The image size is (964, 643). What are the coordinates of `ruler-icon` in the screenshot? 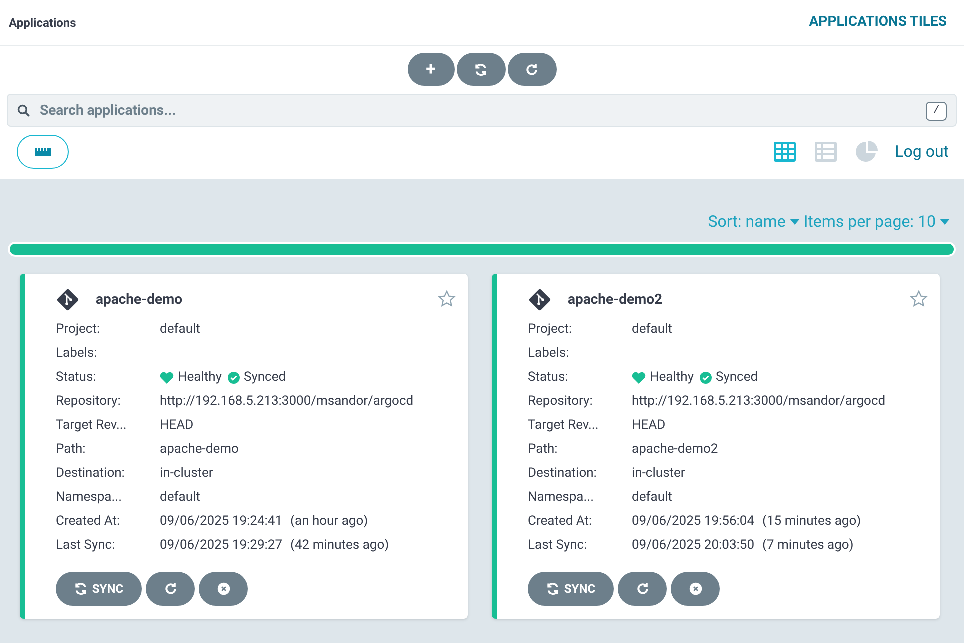 It's located at (43, 152).